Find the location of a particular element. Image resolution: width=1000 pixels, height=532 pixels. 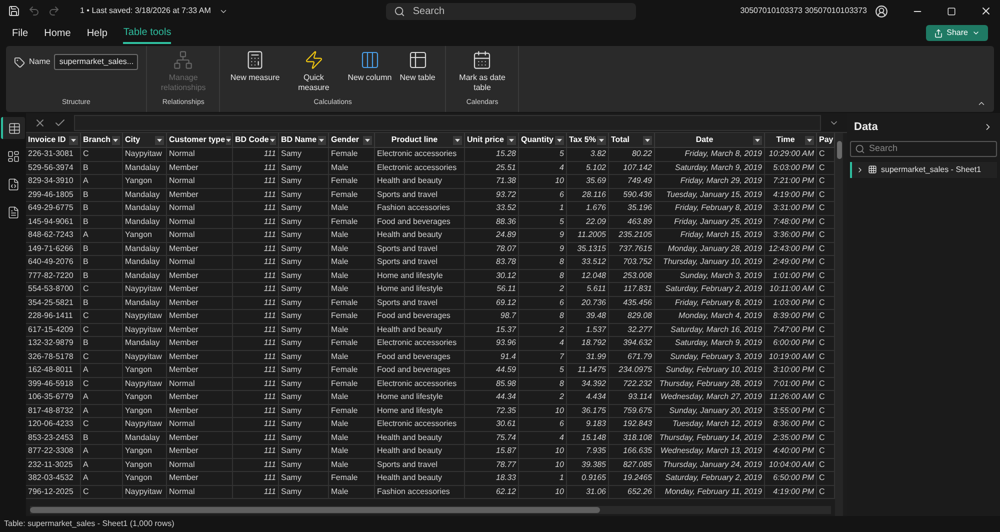

horizontal-scrollbar is located at coordinates (430, 510).